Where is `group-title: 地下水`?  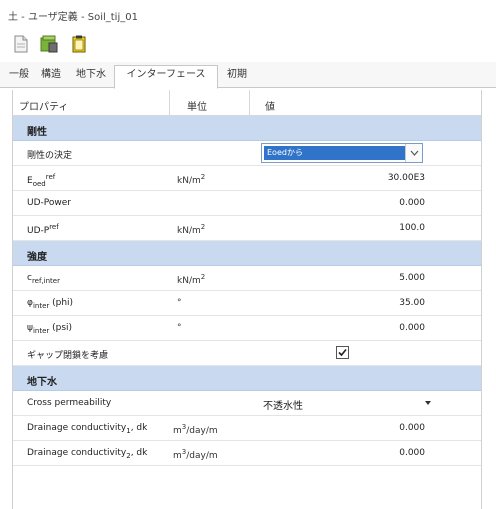 group-title: 地下水 is located at coordinates (42, 382).